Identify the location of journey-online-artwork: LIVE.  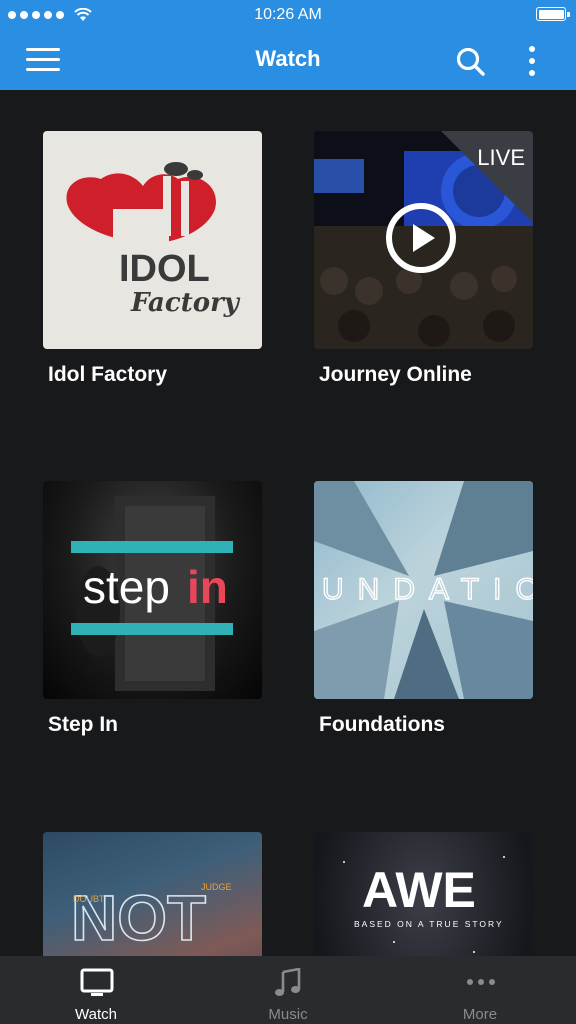
(423, 240).